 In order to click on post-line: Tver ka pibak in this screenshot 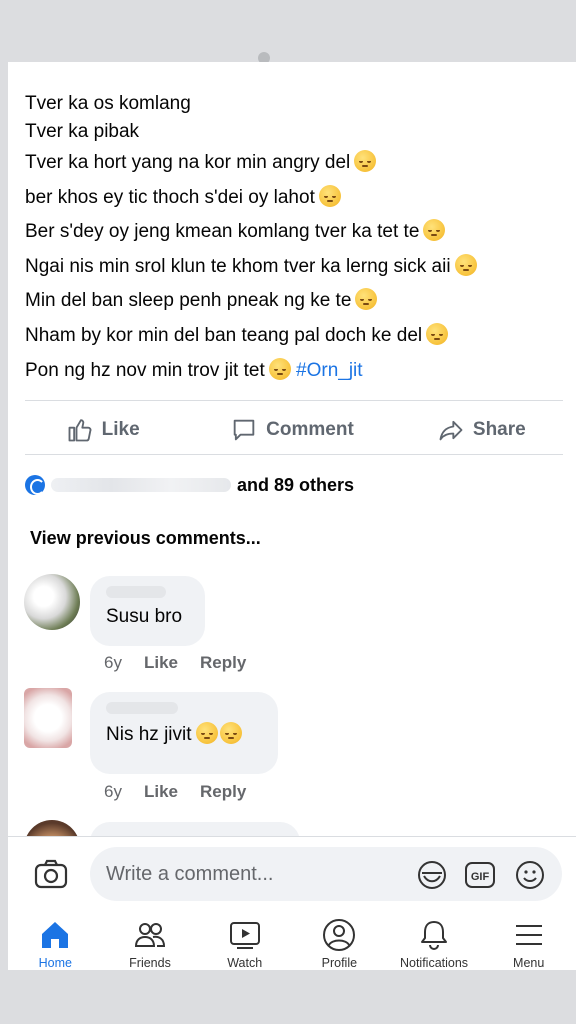, I will do `click(82, 131)`.